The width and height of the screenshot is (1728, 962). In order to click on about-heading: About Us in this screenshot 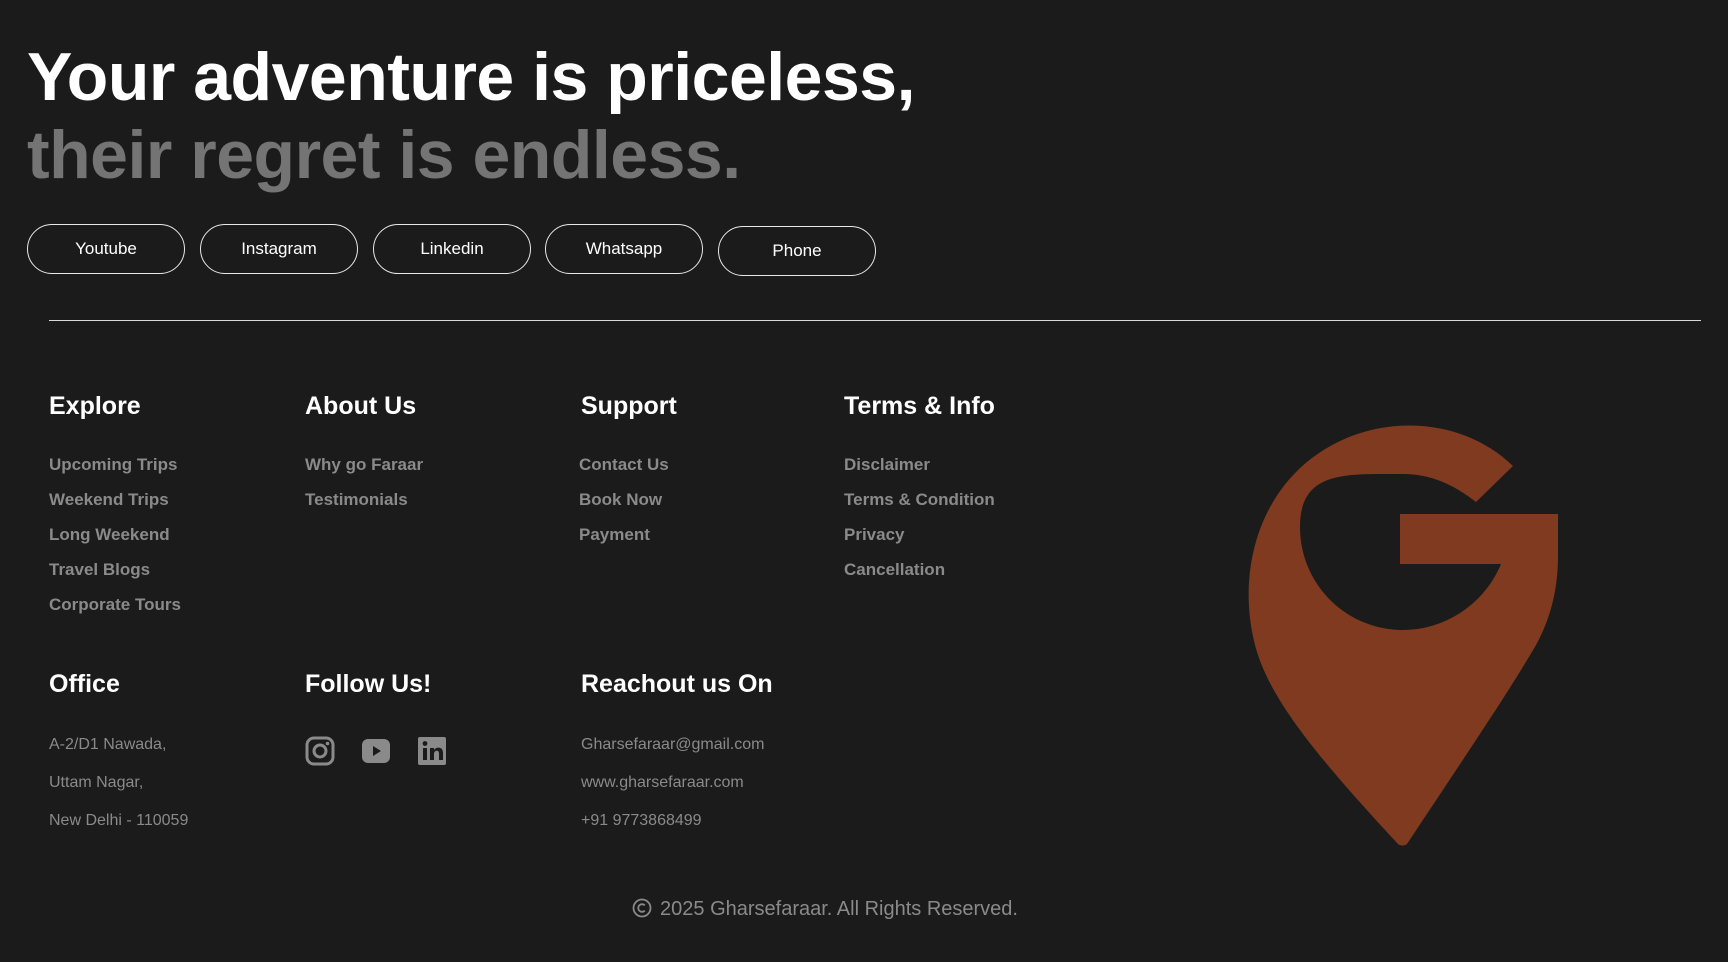, I will do `click(361, 406)`.